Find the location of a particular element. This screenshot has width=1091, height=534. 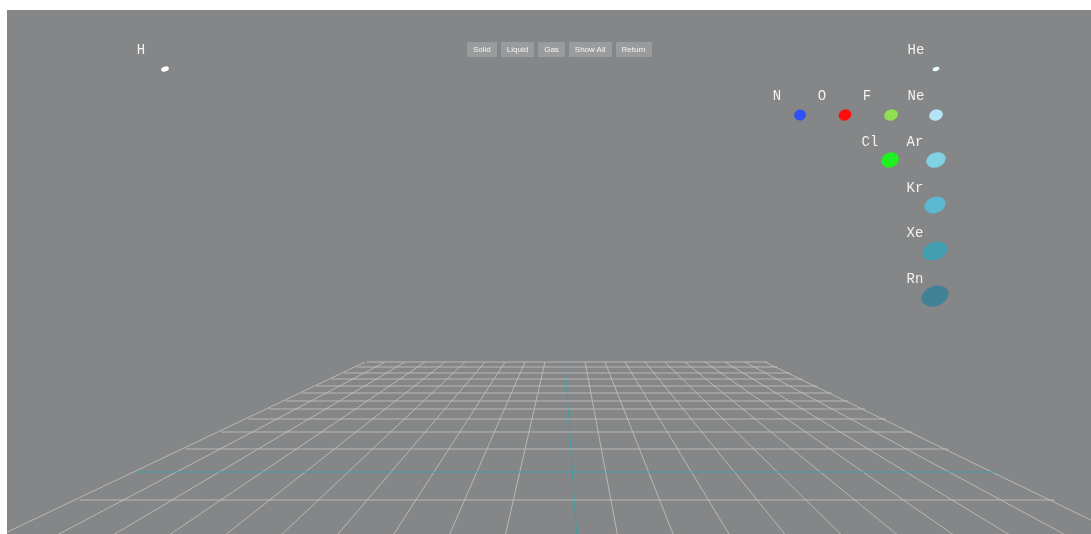

element-symbol: H is located at coordinates (141, 50).